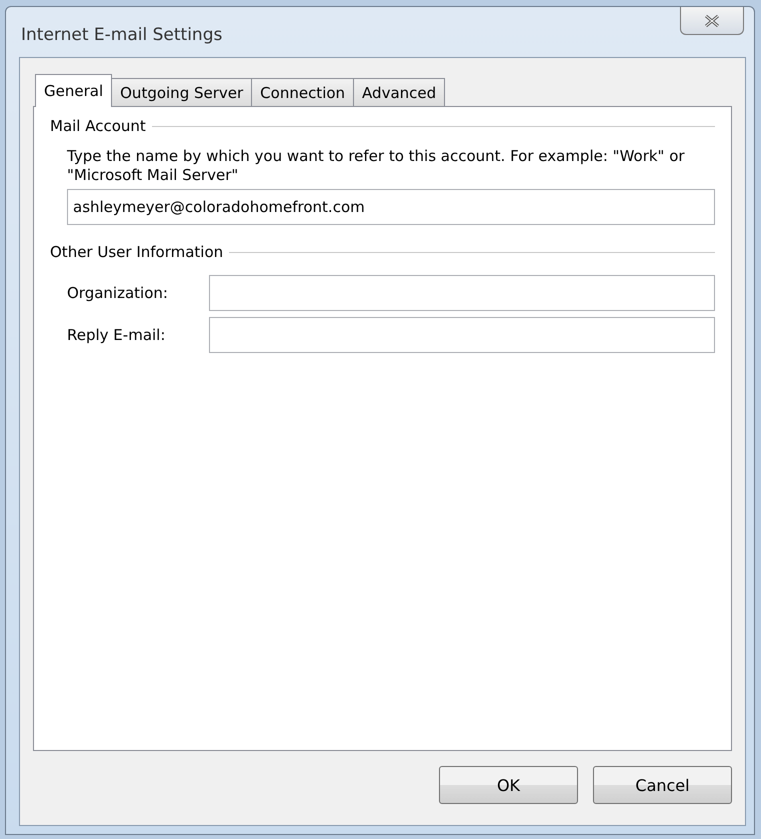 The width and height of the screenshot is (761, 839). I want to click on close-button, so click(712, 21).